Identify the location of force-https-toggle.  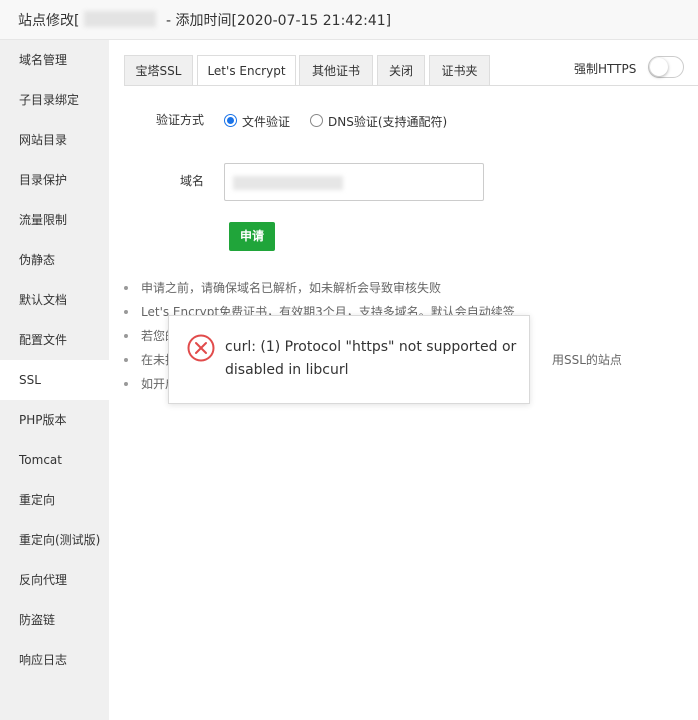
(666, 67).